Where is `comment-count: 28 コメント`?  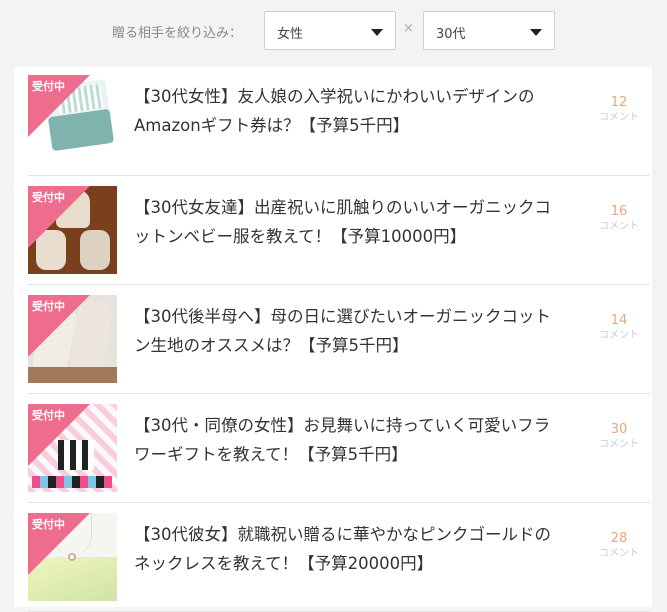 comment-count: 28 コメント is located at coordinates (619, 546).